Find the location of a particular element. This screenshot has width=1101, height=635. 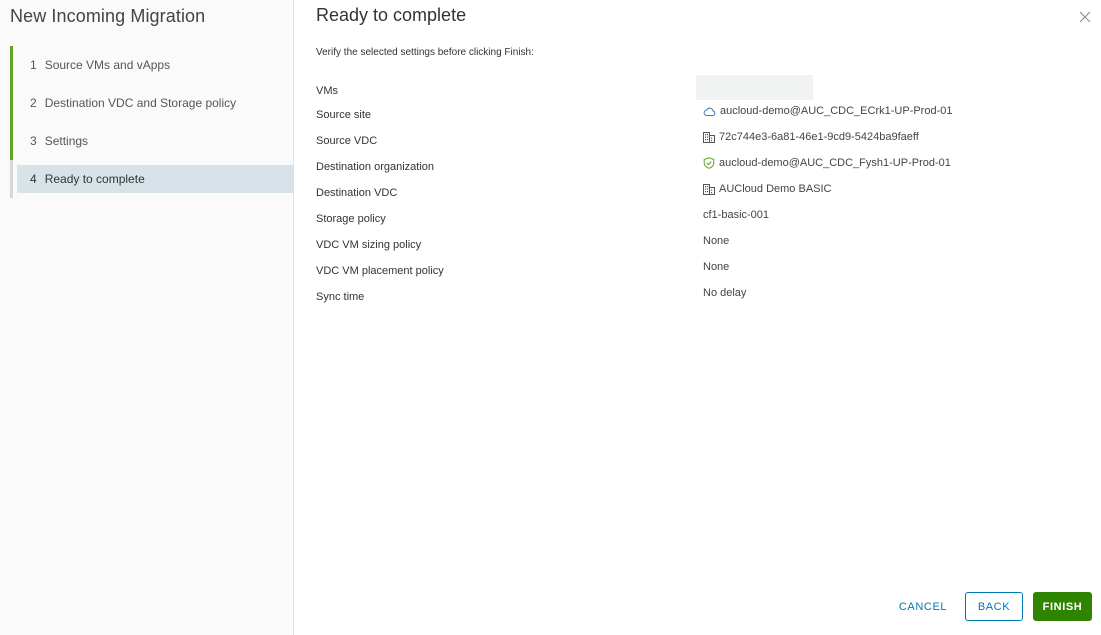

step-label: Source VMs and vApps is located at coordinates (107, 65).